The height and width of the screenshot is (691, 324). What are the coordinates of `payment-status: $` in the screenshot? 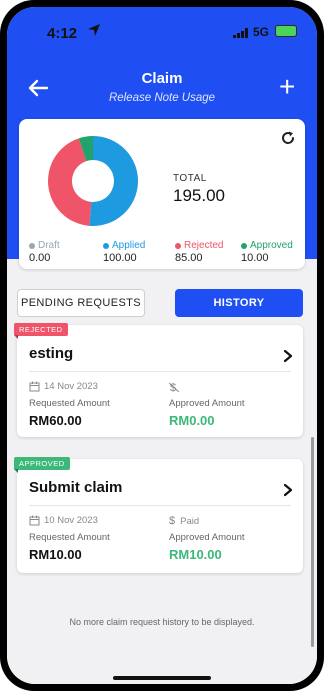 It's located at (176, 387).